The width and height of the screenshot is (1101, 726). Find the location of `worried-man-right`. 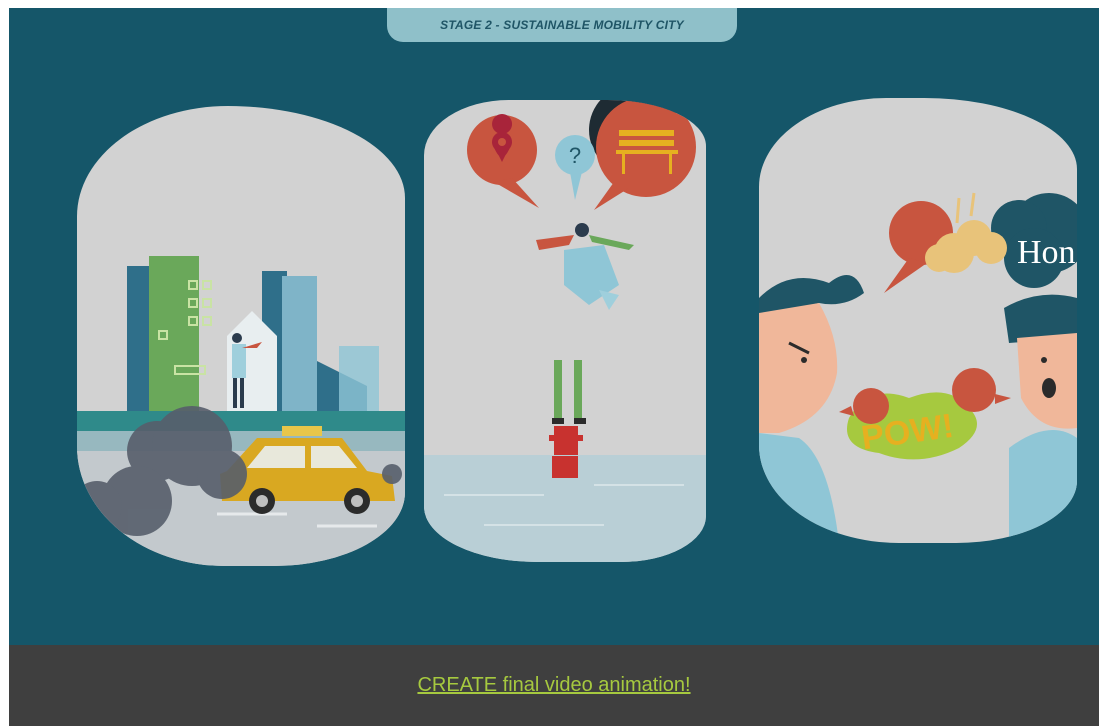

worried-man-right is located at coordinates (1040, 418).